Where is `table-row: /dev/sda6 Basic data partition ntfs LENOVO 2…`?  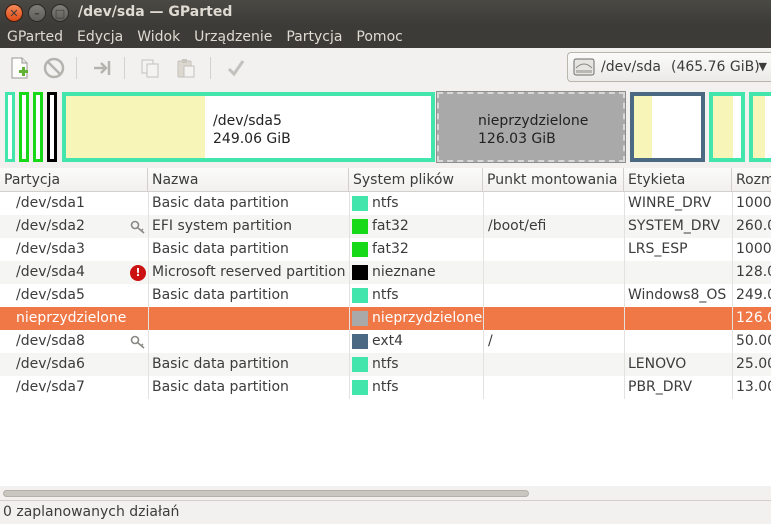
table-row: /dev/sda6 Basic data partition ntfs LENOVO 2… is located at coordinates (385, 364).